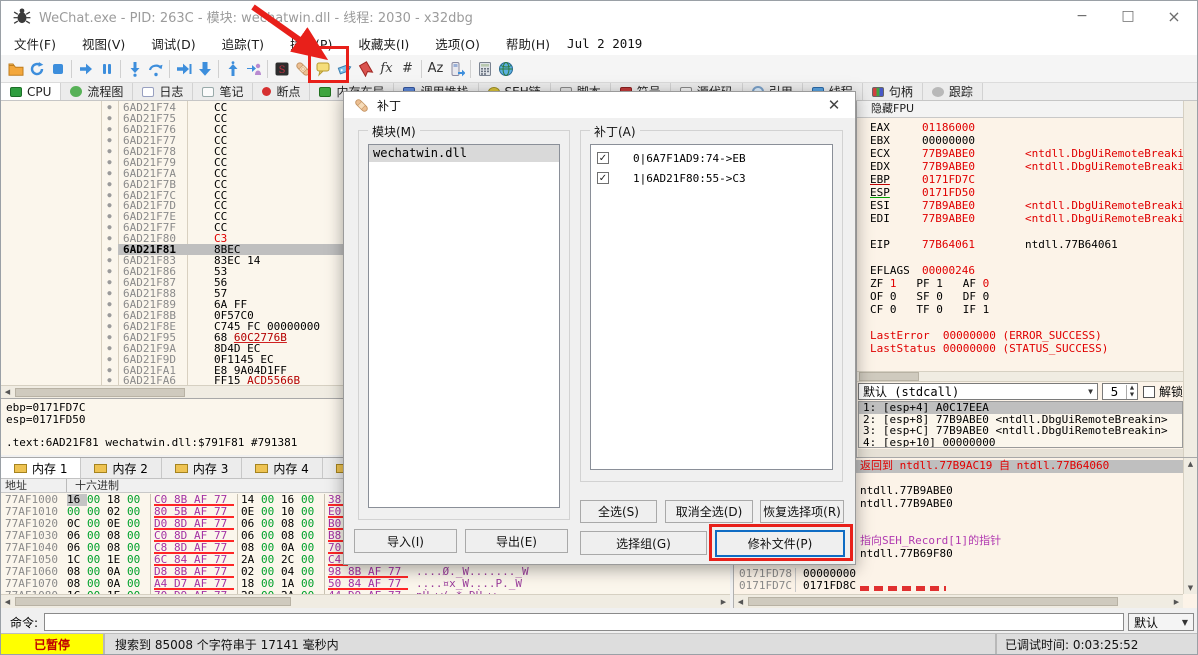 The width and height of the screenshot is (1198, 655). What do you see at coordinates (36, 69) in the screenshot?
I see `restart-button` at bounding box center [36, 69].